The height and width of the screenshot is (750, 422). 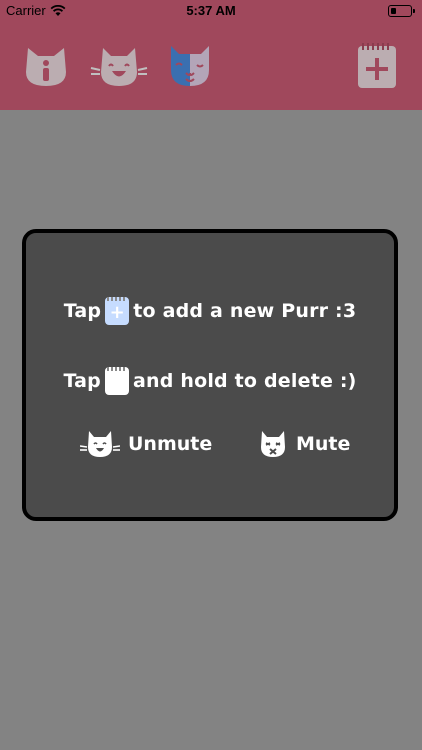 What do you see at coordinates (117, 311) in the screenshot?
I see `add-notepad-icon: +` at bounding box center [117, 311].